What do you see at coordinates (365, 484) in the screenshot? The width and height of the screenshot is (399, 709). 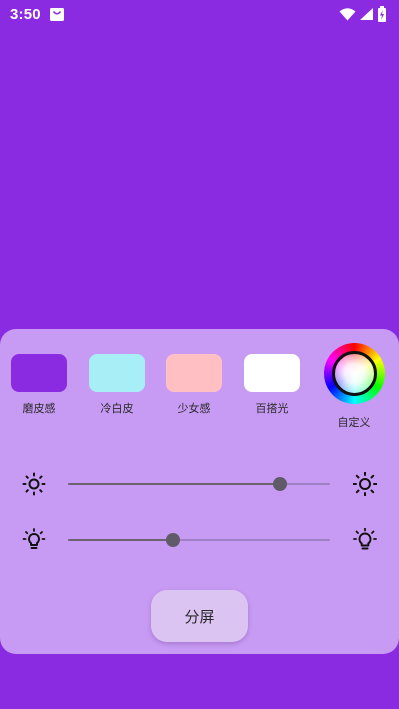 I see `sun-large-icon` at bounding box center [365, 484].